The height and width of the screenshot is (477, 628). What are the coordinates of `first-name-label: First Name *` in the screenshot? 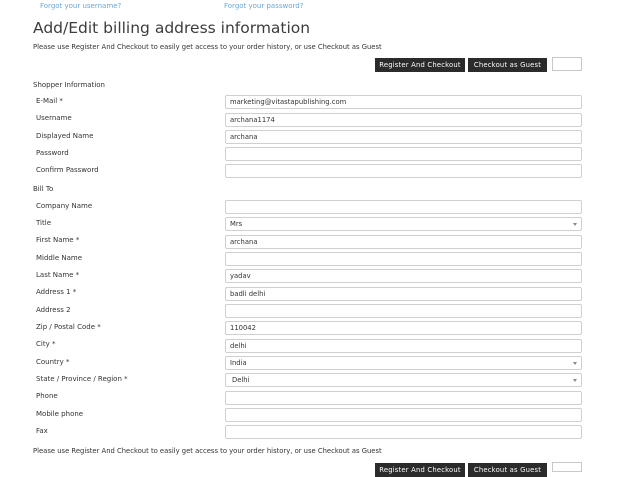 It's located at (58, 240).